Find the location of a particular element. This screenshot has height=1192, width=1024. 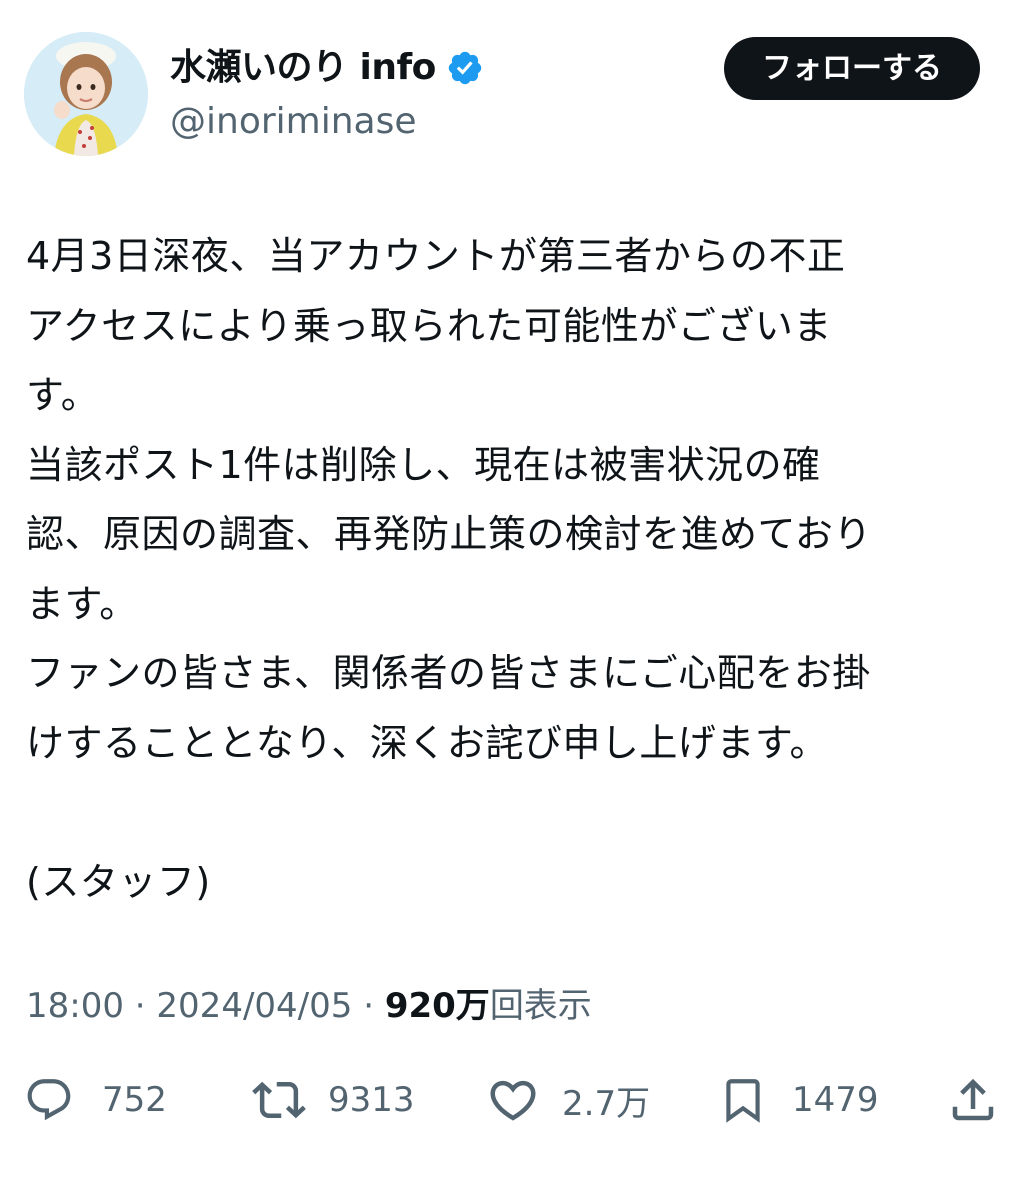

tweet-line: けすることとなり、深くお詫び申し上げます。 is located at coordinates (427, 742).